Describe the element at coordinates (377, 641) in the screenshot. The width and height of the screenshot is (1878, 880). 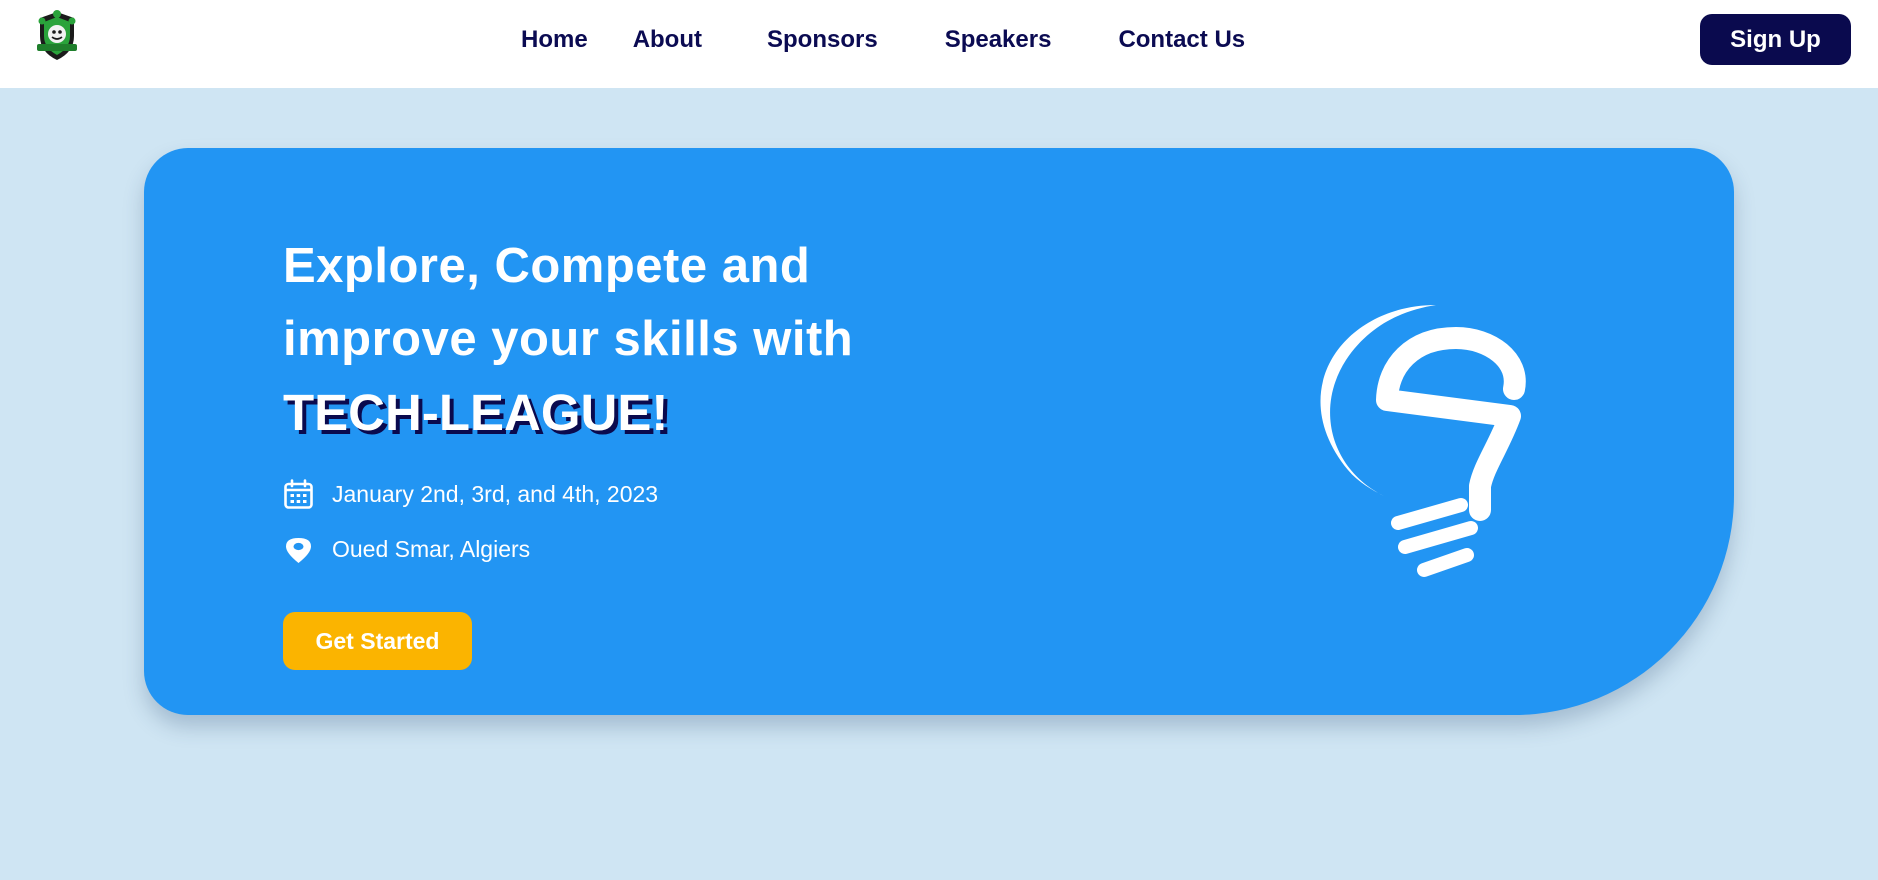
I see `get-started-button: Get Started` at that location.